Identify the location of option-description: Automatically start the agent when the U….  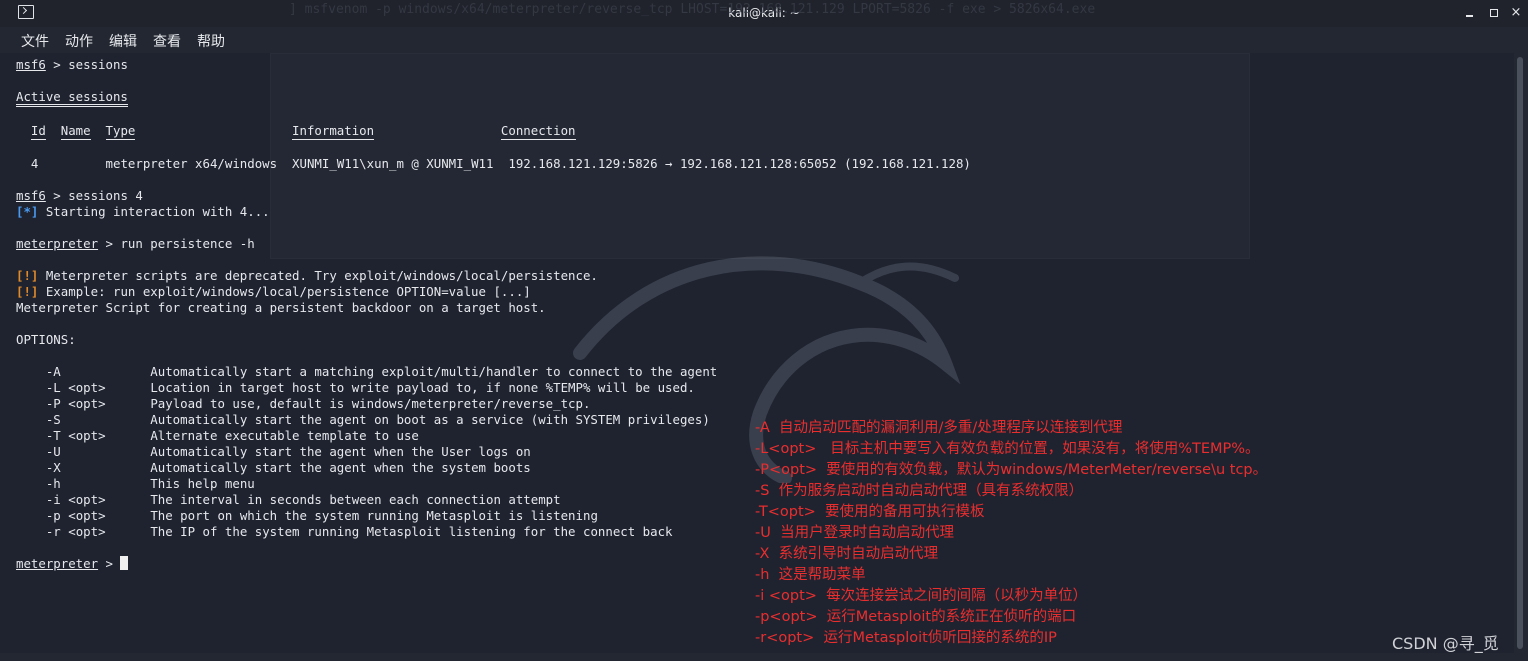
(340, 451).